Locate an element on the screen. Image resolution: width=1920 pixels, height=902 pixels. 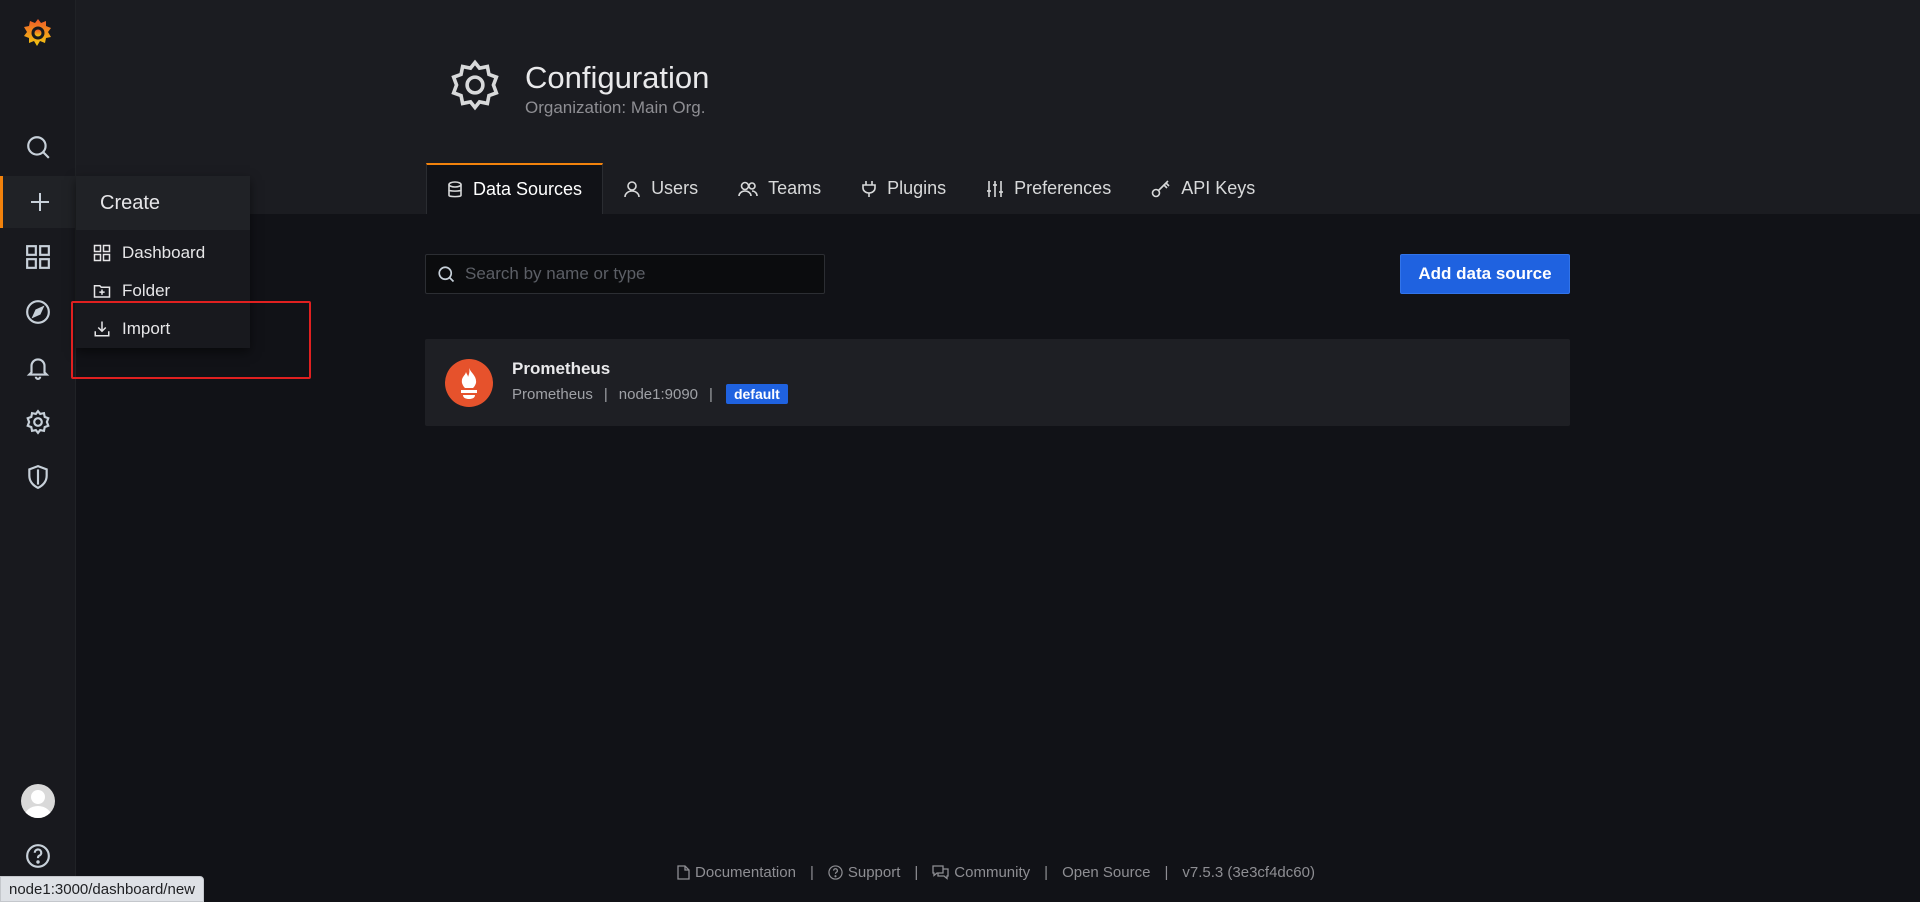
sliders-icon is located at coordinates (995, 189).